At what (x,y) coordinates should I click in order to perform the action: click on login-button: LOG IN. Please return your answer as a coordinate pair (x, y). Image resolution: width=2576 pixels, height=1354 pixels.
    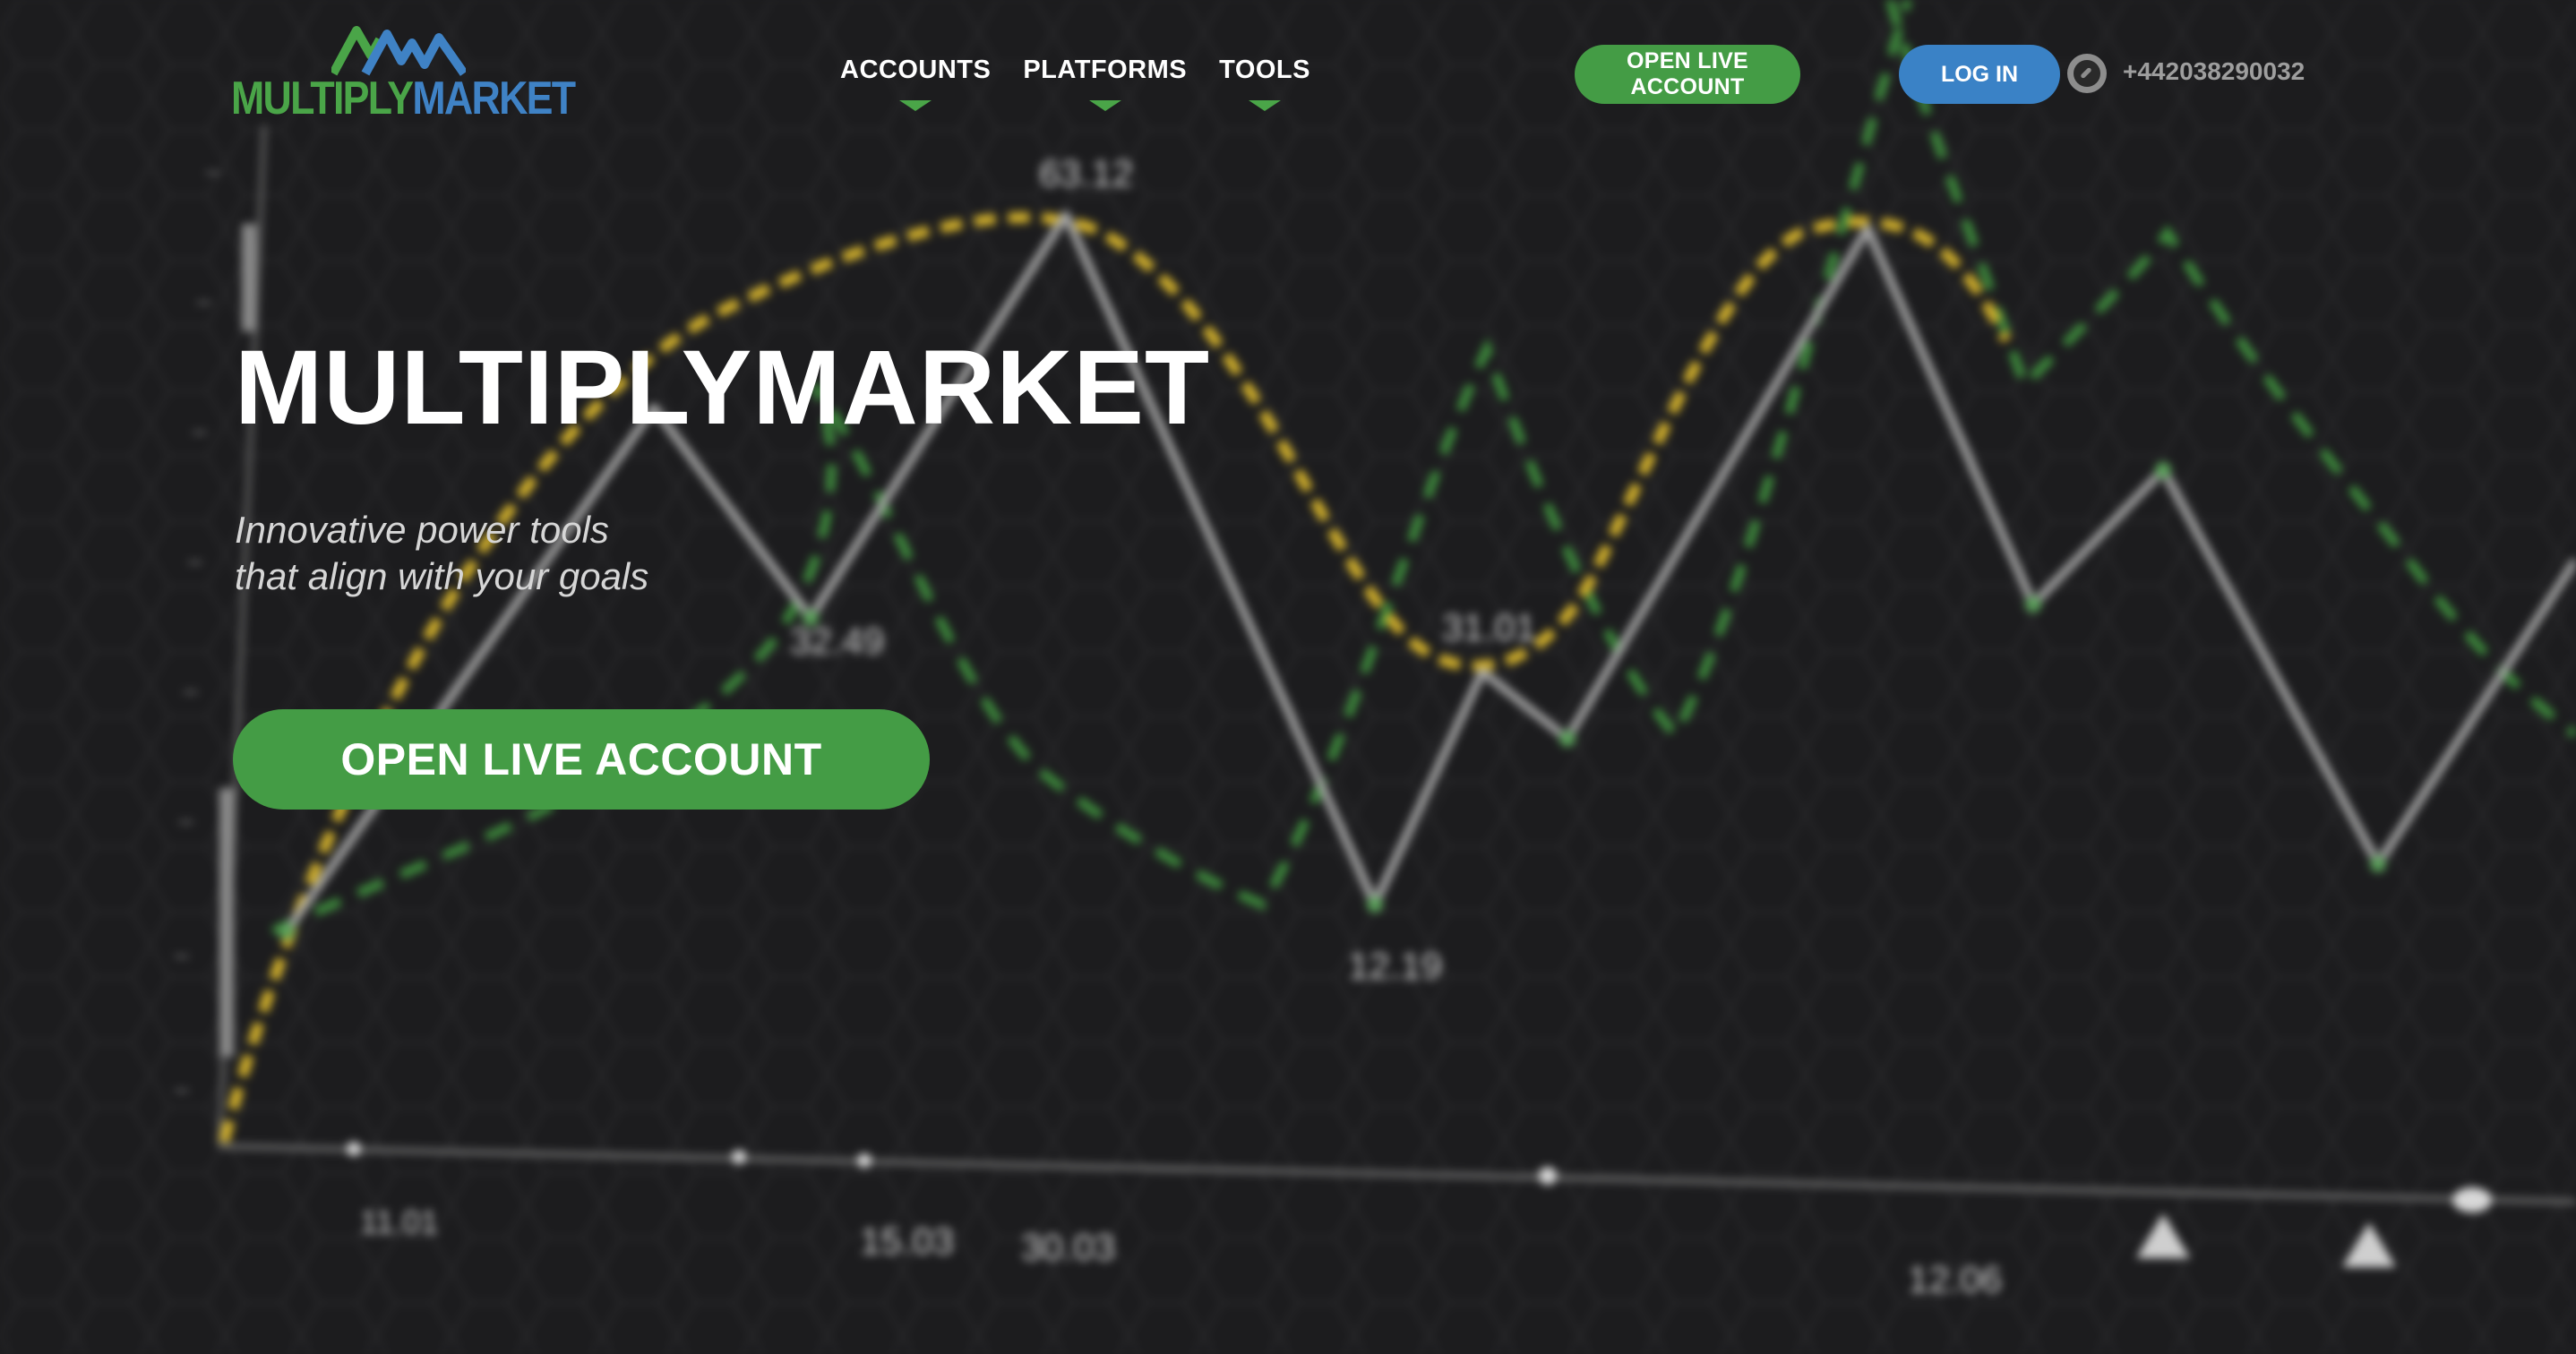
    Looking at the image, I should click on (1979, 74).